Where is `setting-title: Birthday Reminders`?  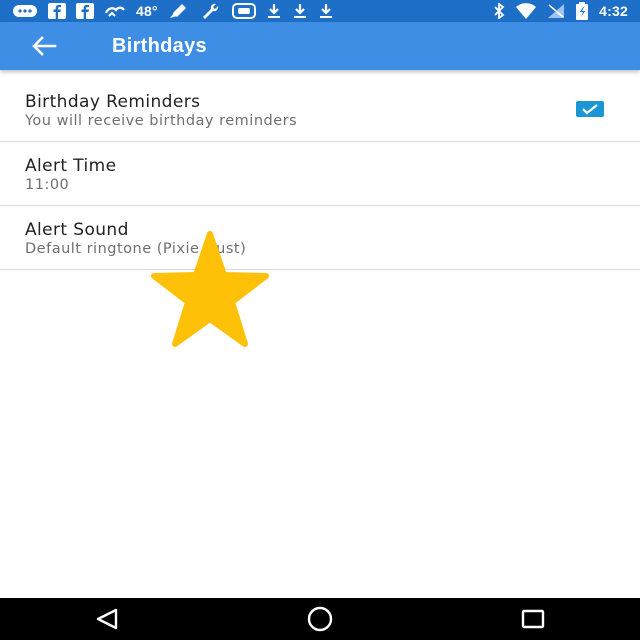
setting-title: Birthday Reminders is located at coordinates (113, 102).